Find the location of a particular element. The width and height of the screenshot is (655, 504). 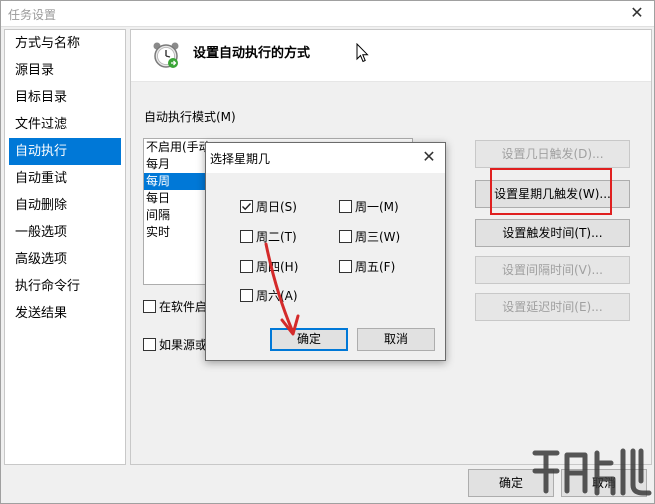

dialog-close-icon: ✕ is located at coordinates (429, 157).